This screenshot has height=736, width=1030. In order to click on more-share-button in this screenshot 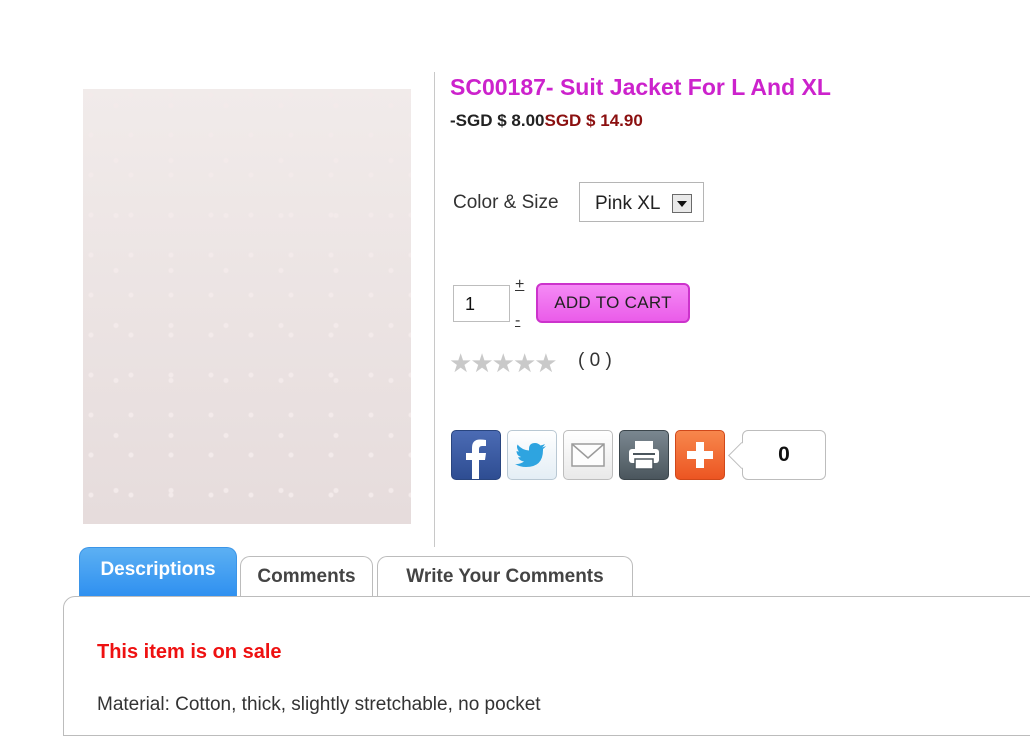, I will do `click(700, 455)`.